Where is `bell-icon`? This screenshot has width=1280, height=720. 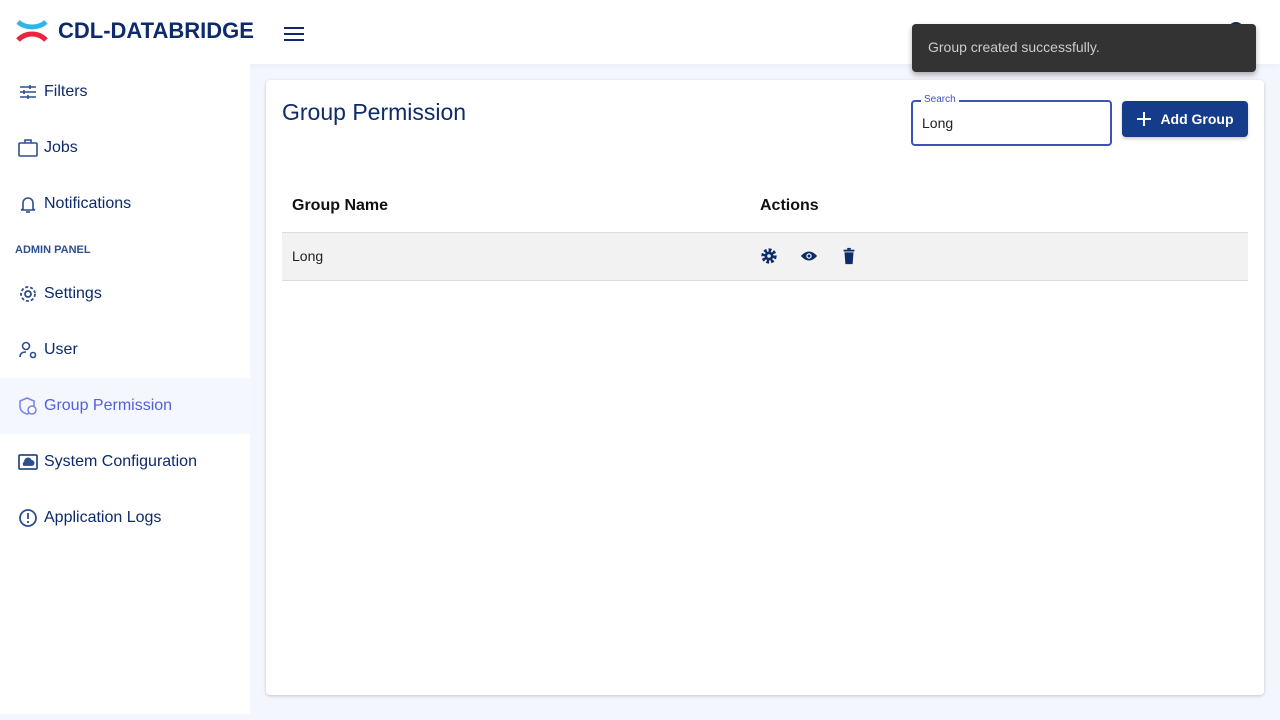 bell-icon is located at coordinates (28, 205).